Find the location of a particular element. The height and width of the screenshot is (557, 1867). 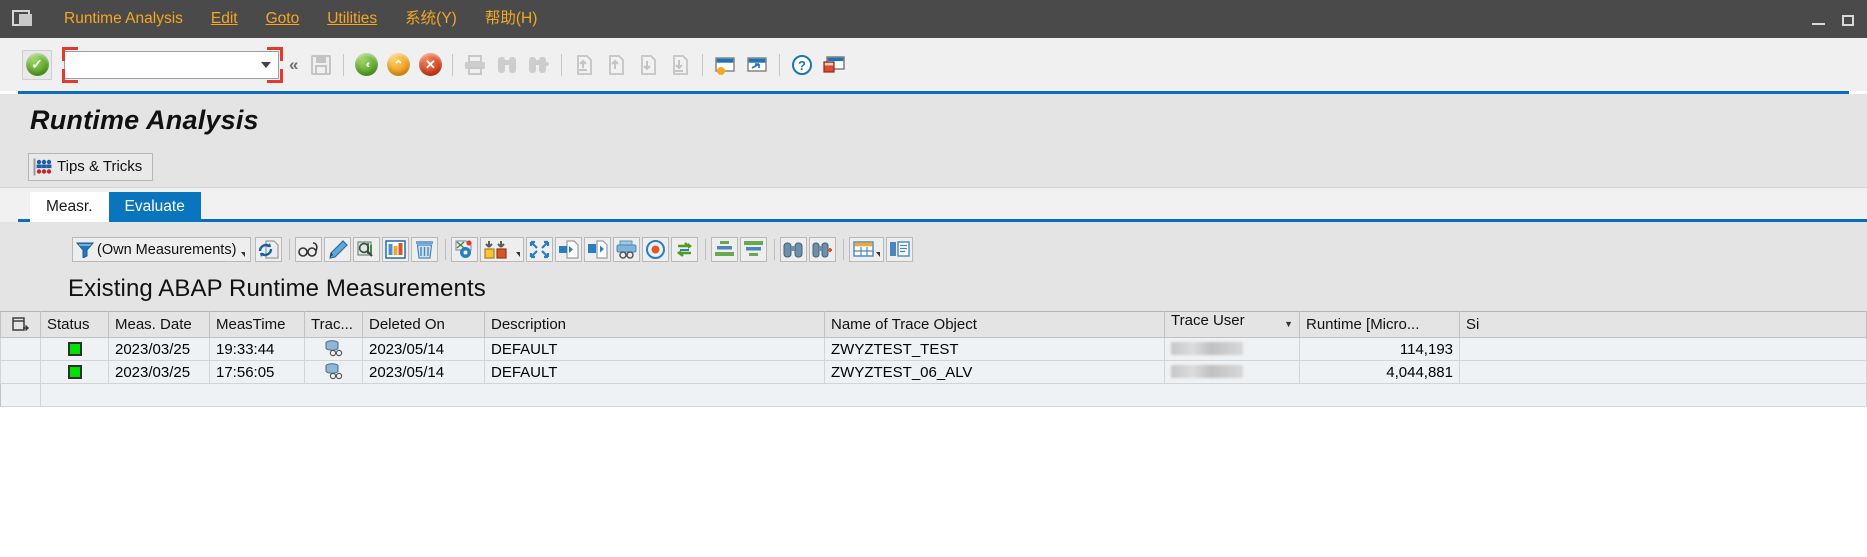

print-preview-button is located at coordinates (627, 249).